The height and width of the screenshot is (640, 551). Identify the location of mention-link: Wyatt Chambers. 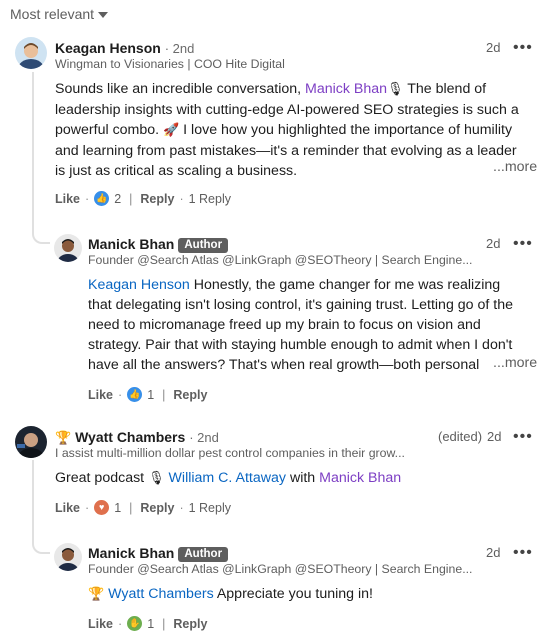
(161, 594).